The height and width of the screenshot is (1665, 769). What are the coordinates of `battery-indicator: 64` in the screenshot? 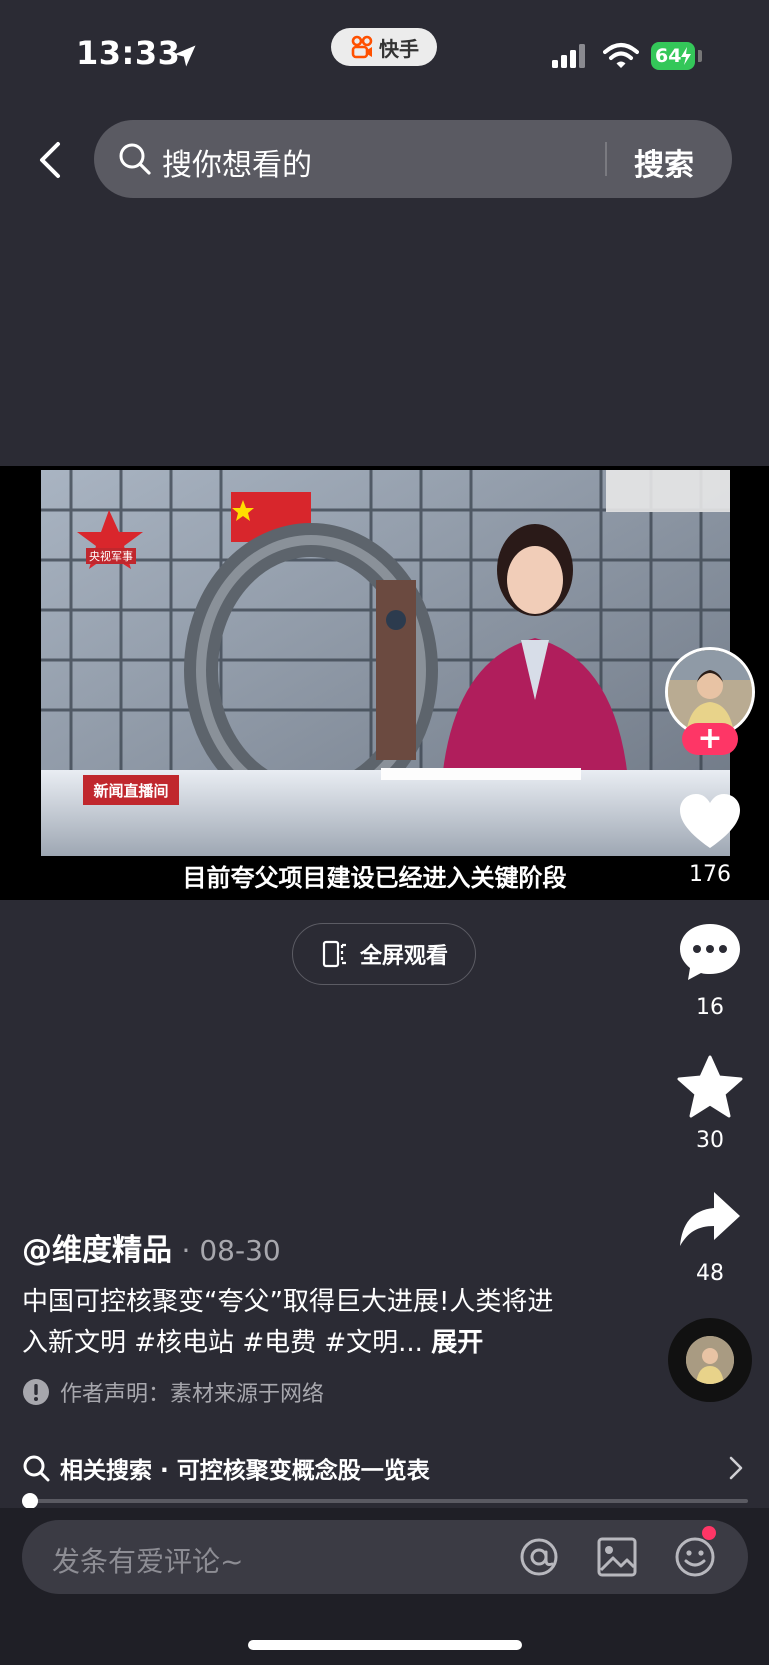 It's located at (673, 56).